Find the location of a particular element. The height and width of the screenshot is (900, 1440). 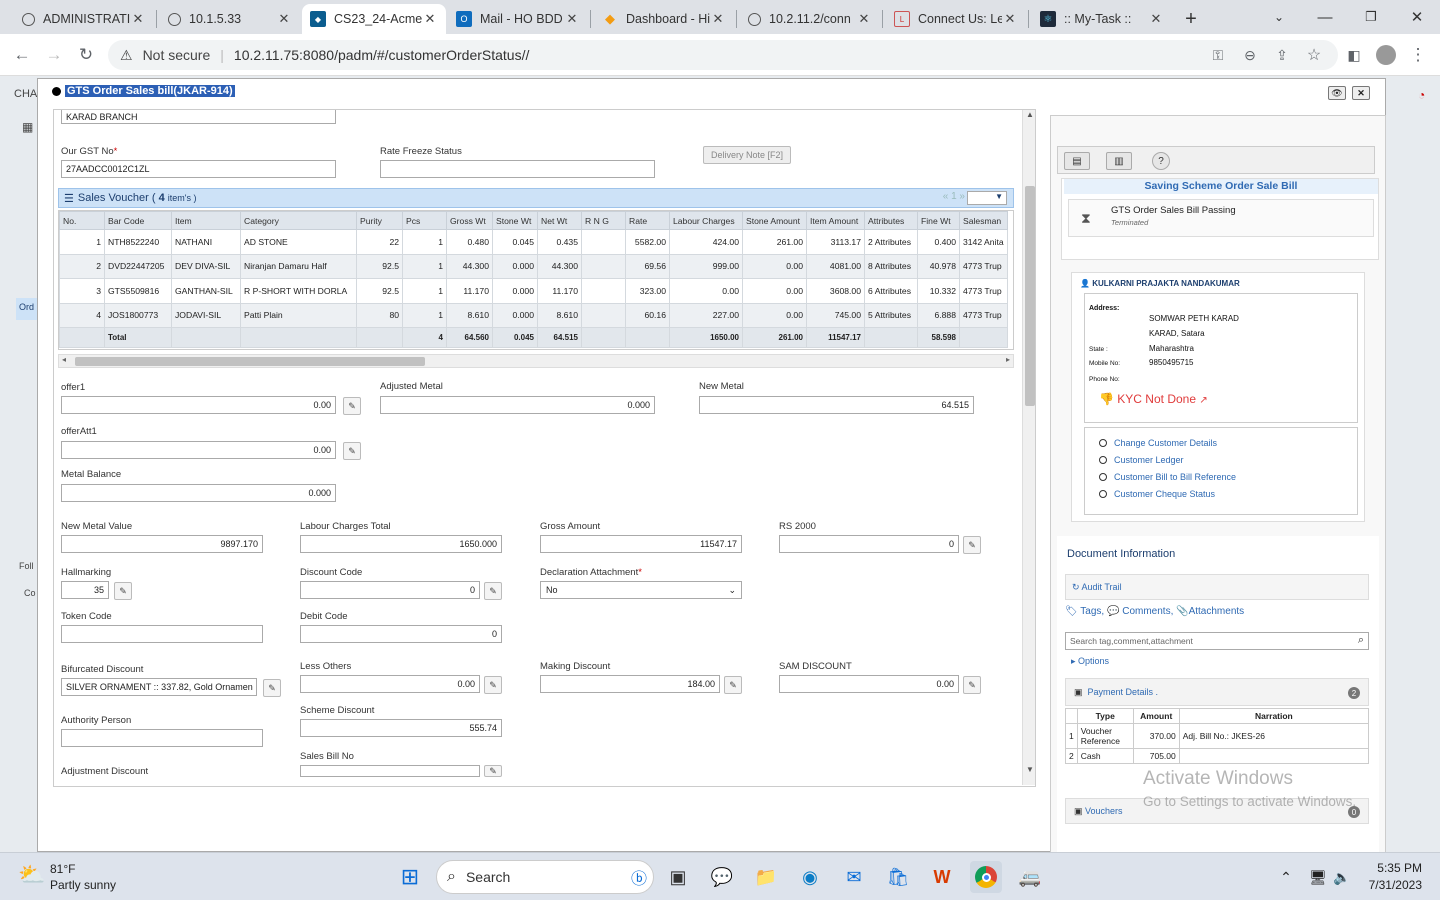

vouchers-link: ▣ Vouchers is located at coordinates (1098, 811).